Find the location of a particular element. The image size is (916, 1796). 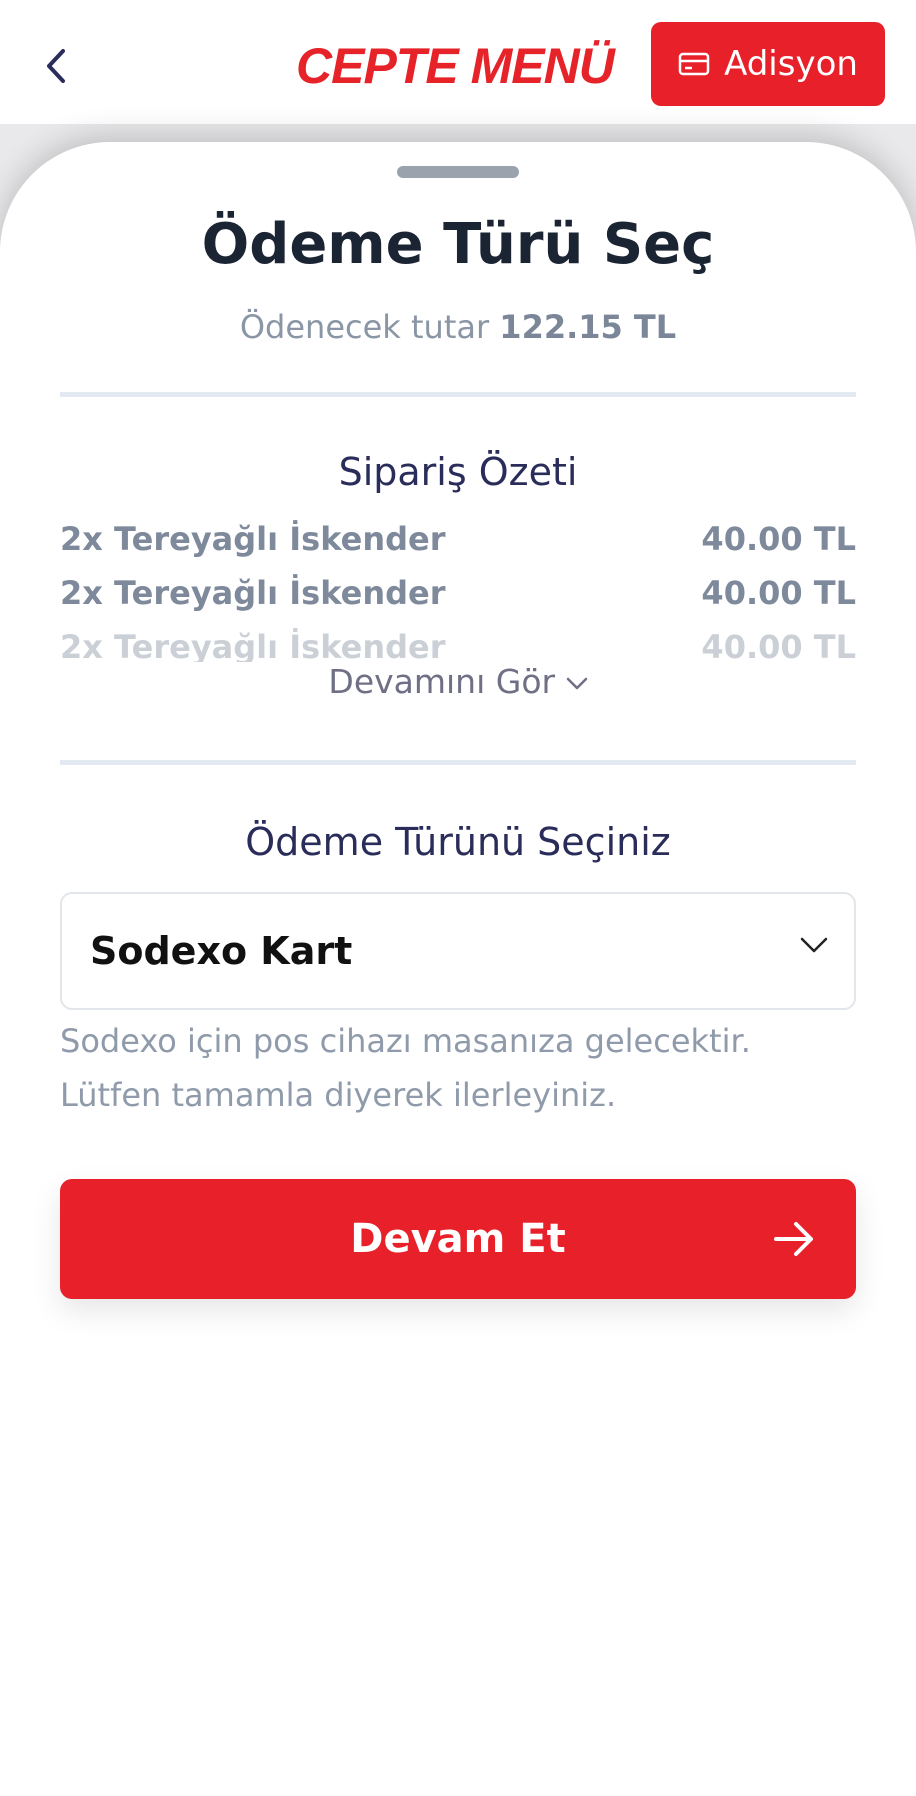

chevron-left-icon is located at coordinates (56, 66).